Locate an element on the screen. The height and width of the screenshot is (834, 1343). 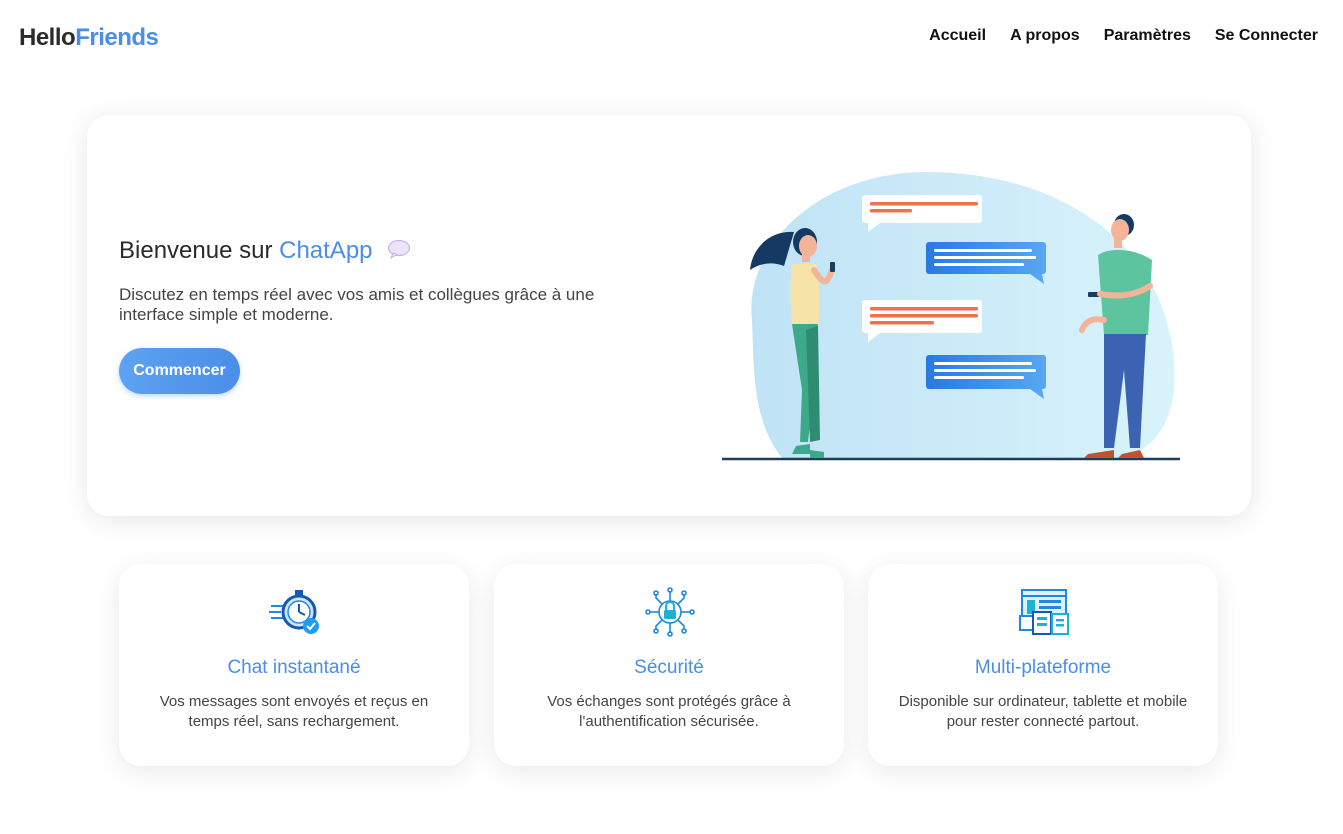
feature-title: Sécurité is located at coordinates (669, 667).